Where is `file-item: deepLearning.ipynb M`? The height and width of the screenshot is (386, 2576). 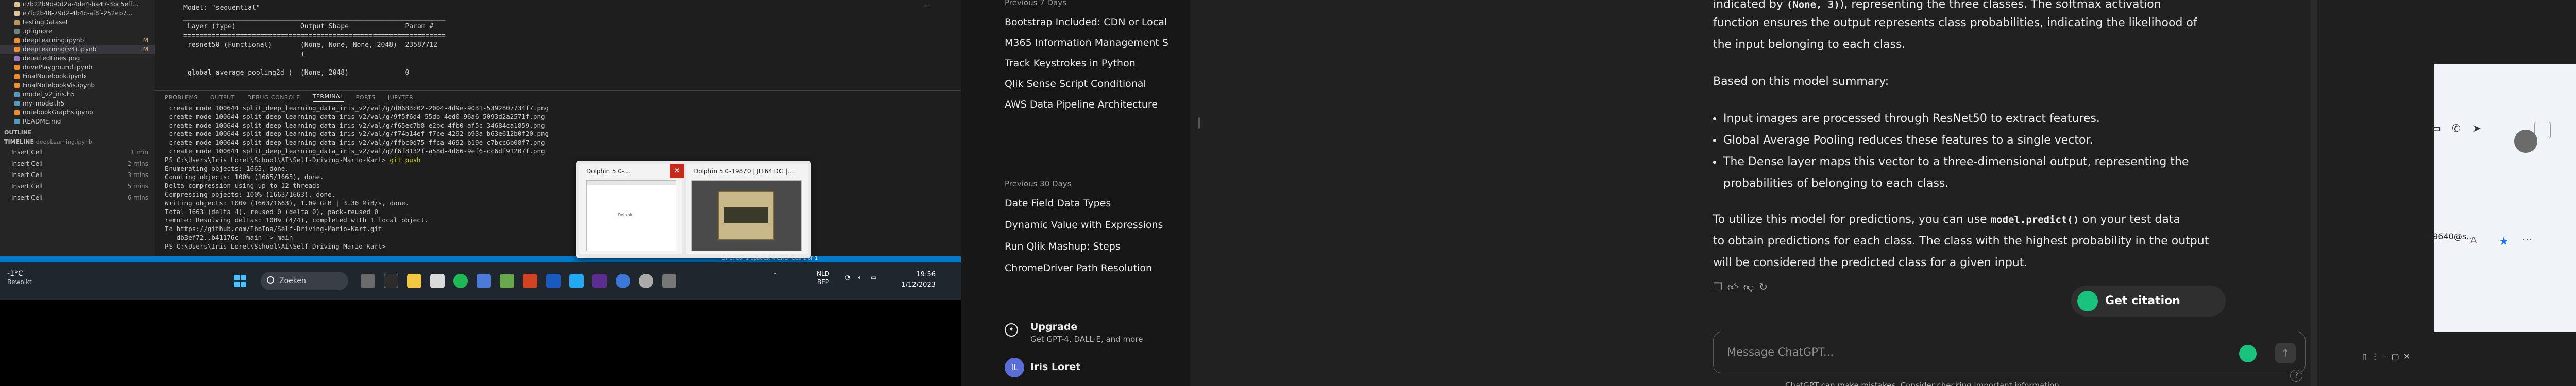 file-item: deepLearning.ipynb M is located at coordinates (77, 40).